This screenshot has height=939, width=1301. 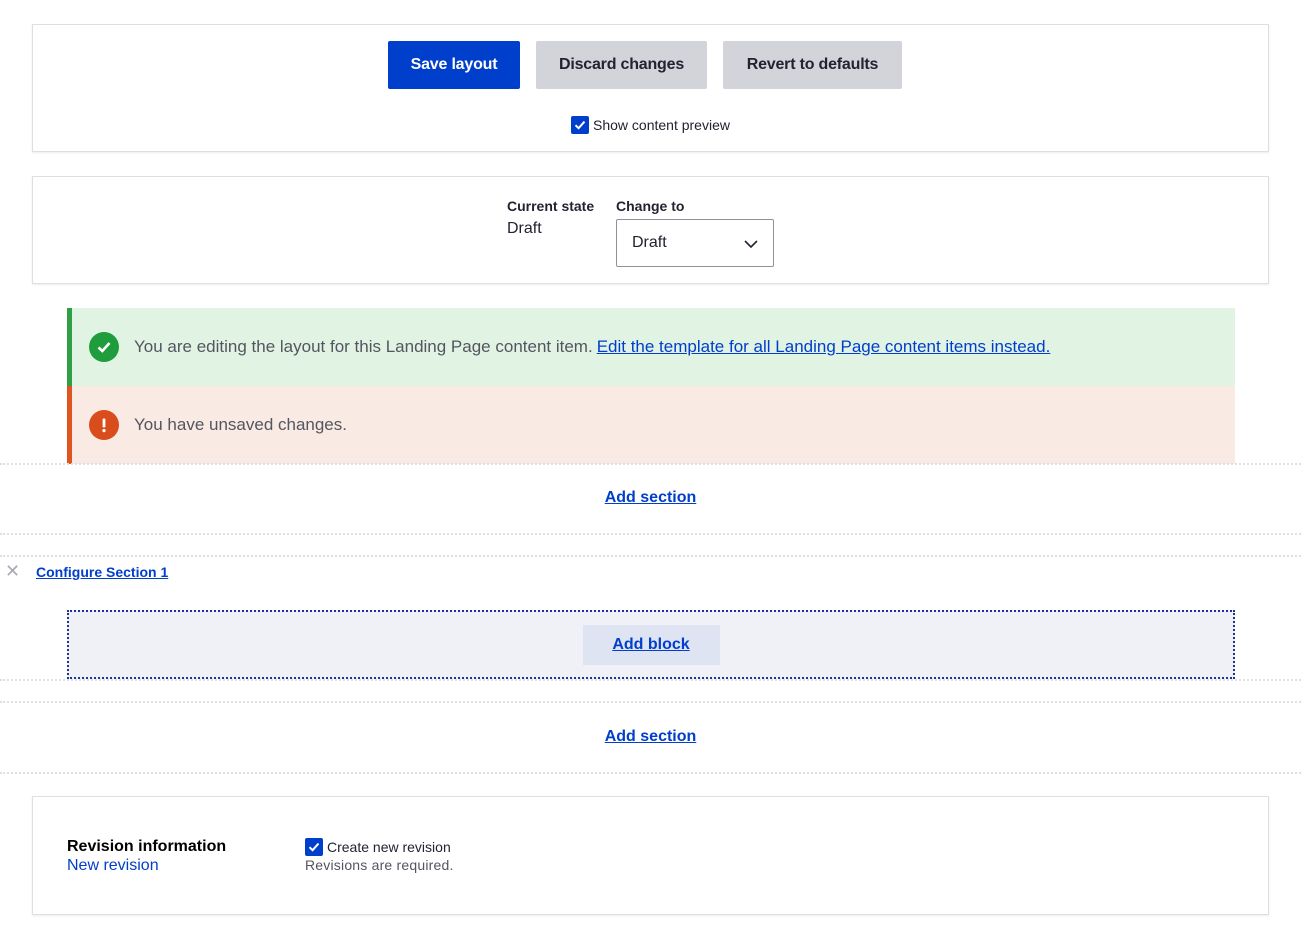 What do you see at coordinates (389, 847) in the screenshot?
I see `create-new-revision-label: Create new revision` at bounding box center [389, 847].